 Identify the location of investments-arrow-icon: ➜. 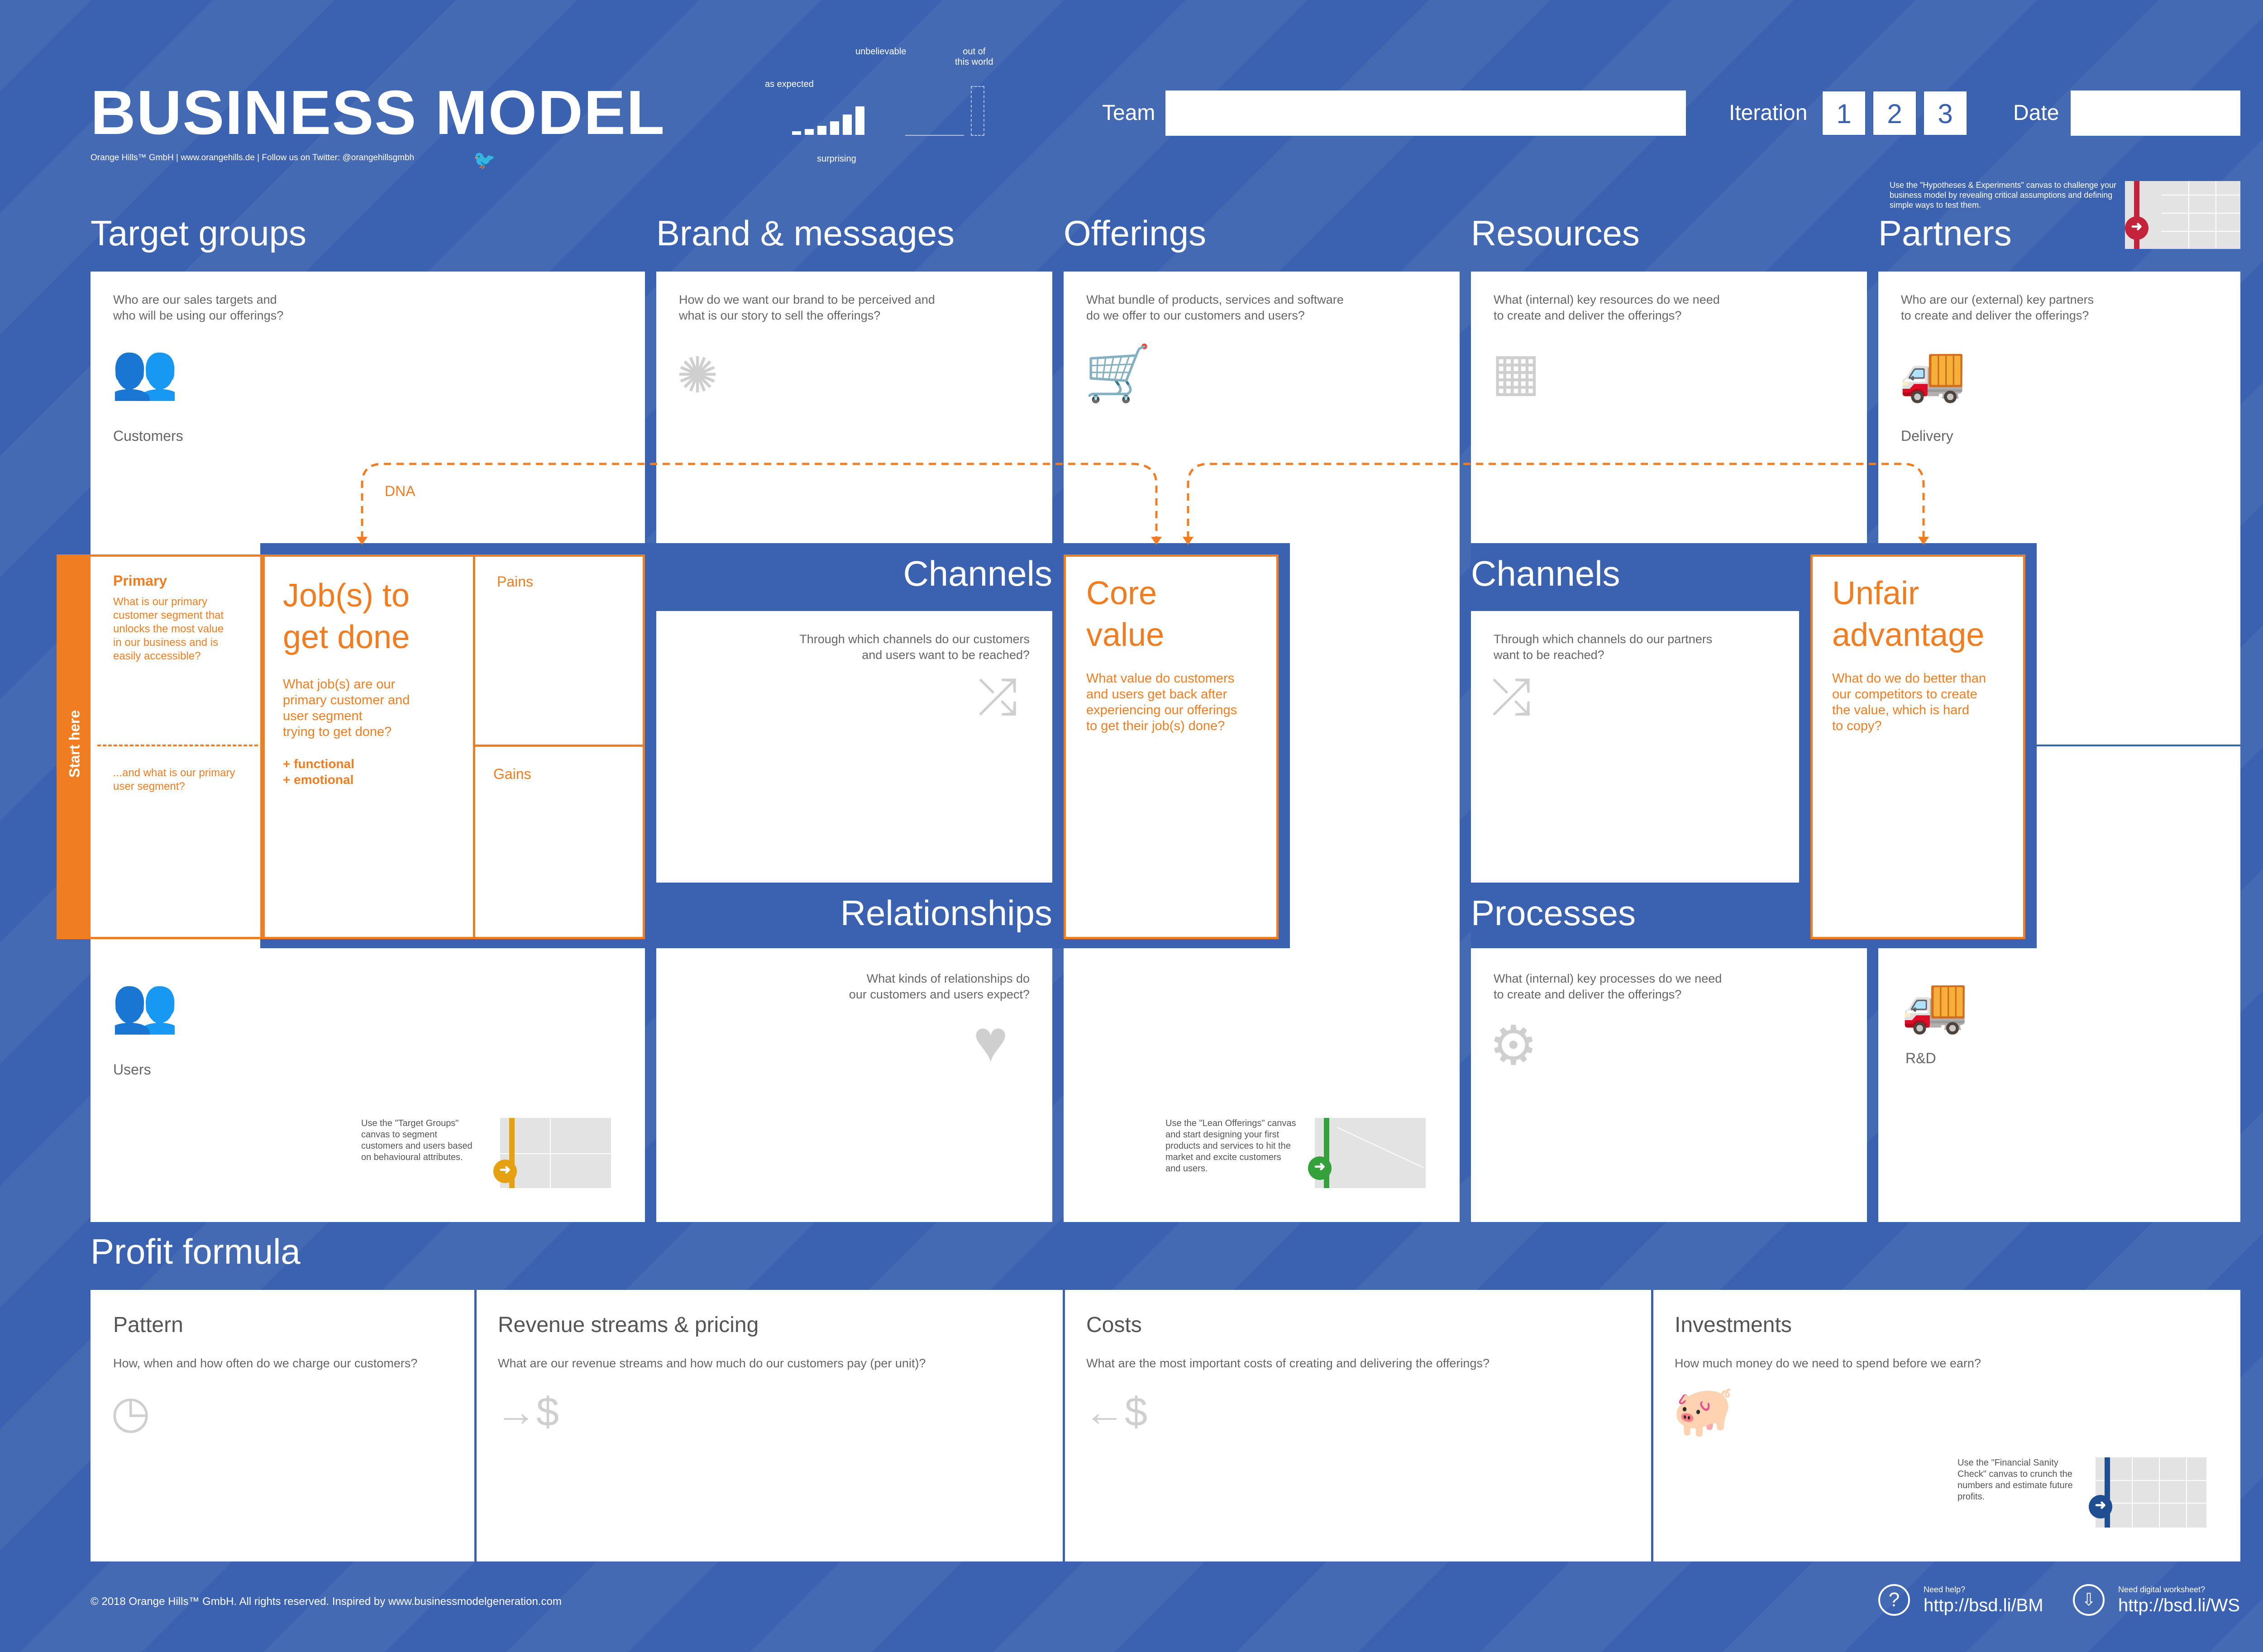
(2100, 1506).